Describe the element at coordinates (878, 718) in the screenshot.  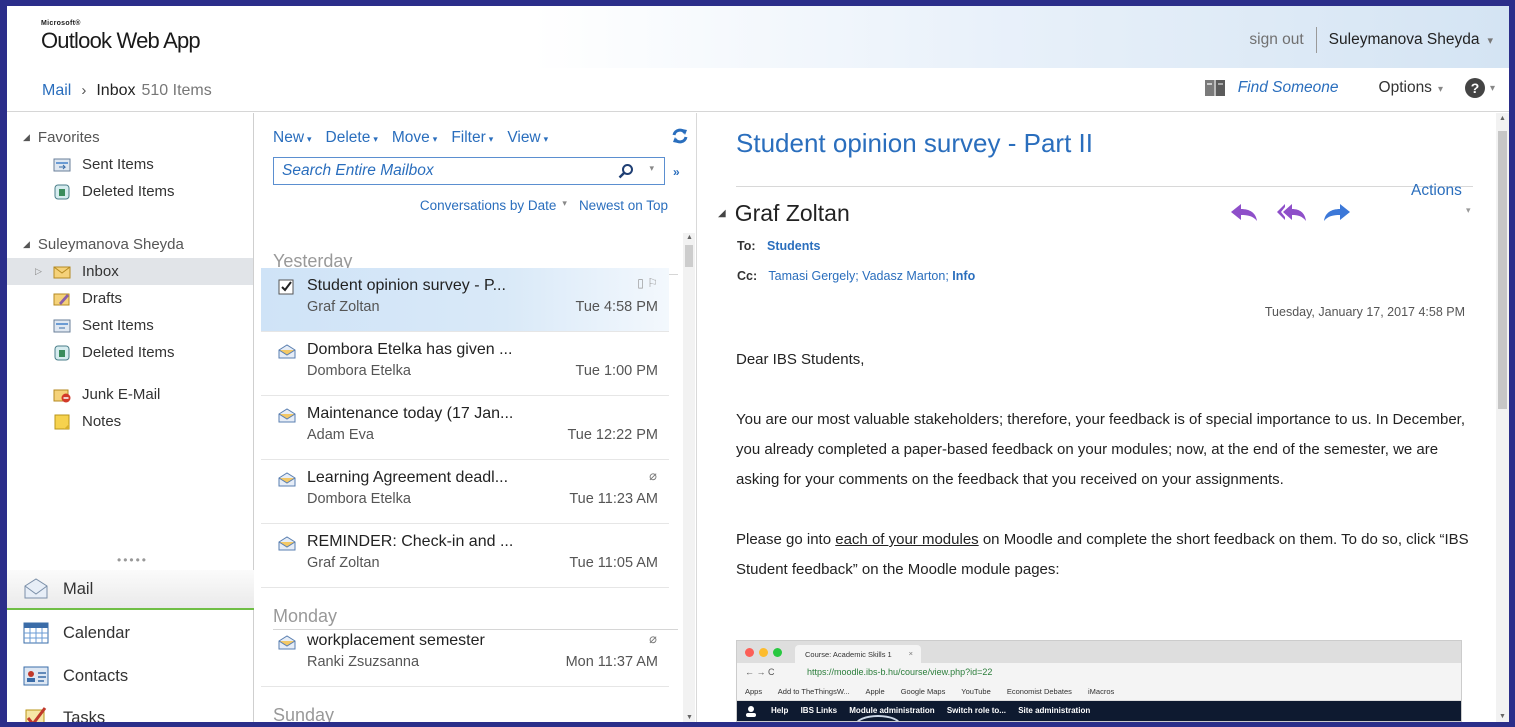
I see `highlight-ring` at that location.